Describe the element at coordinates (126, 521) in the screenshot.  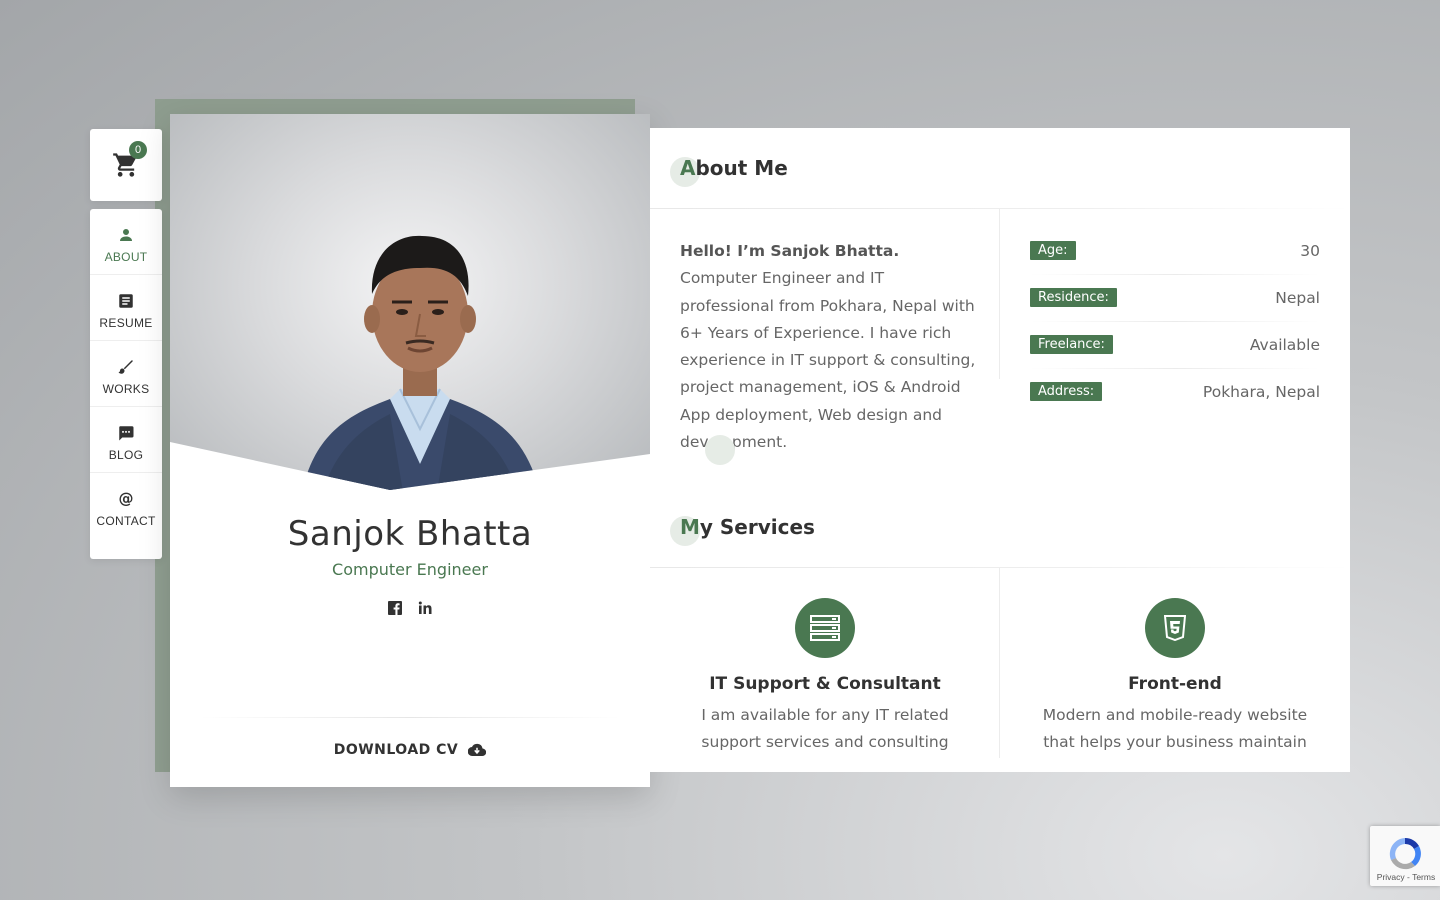
I see `nav-label: CONTACT` at that location.